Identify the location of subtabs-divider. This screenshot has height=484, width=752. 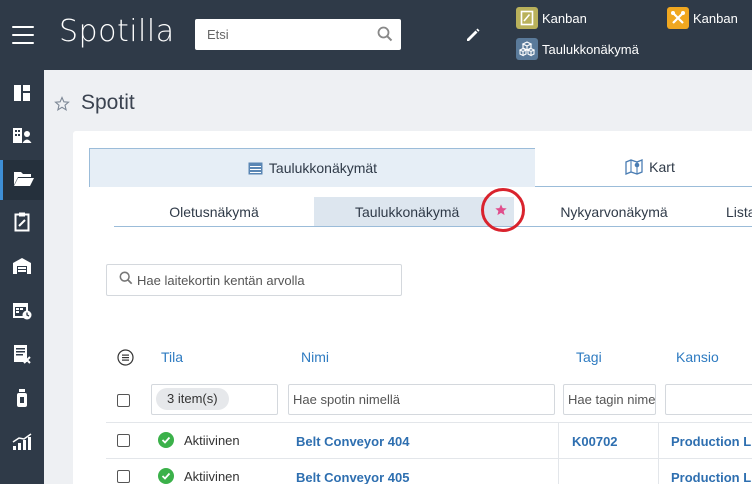
(433, 226).